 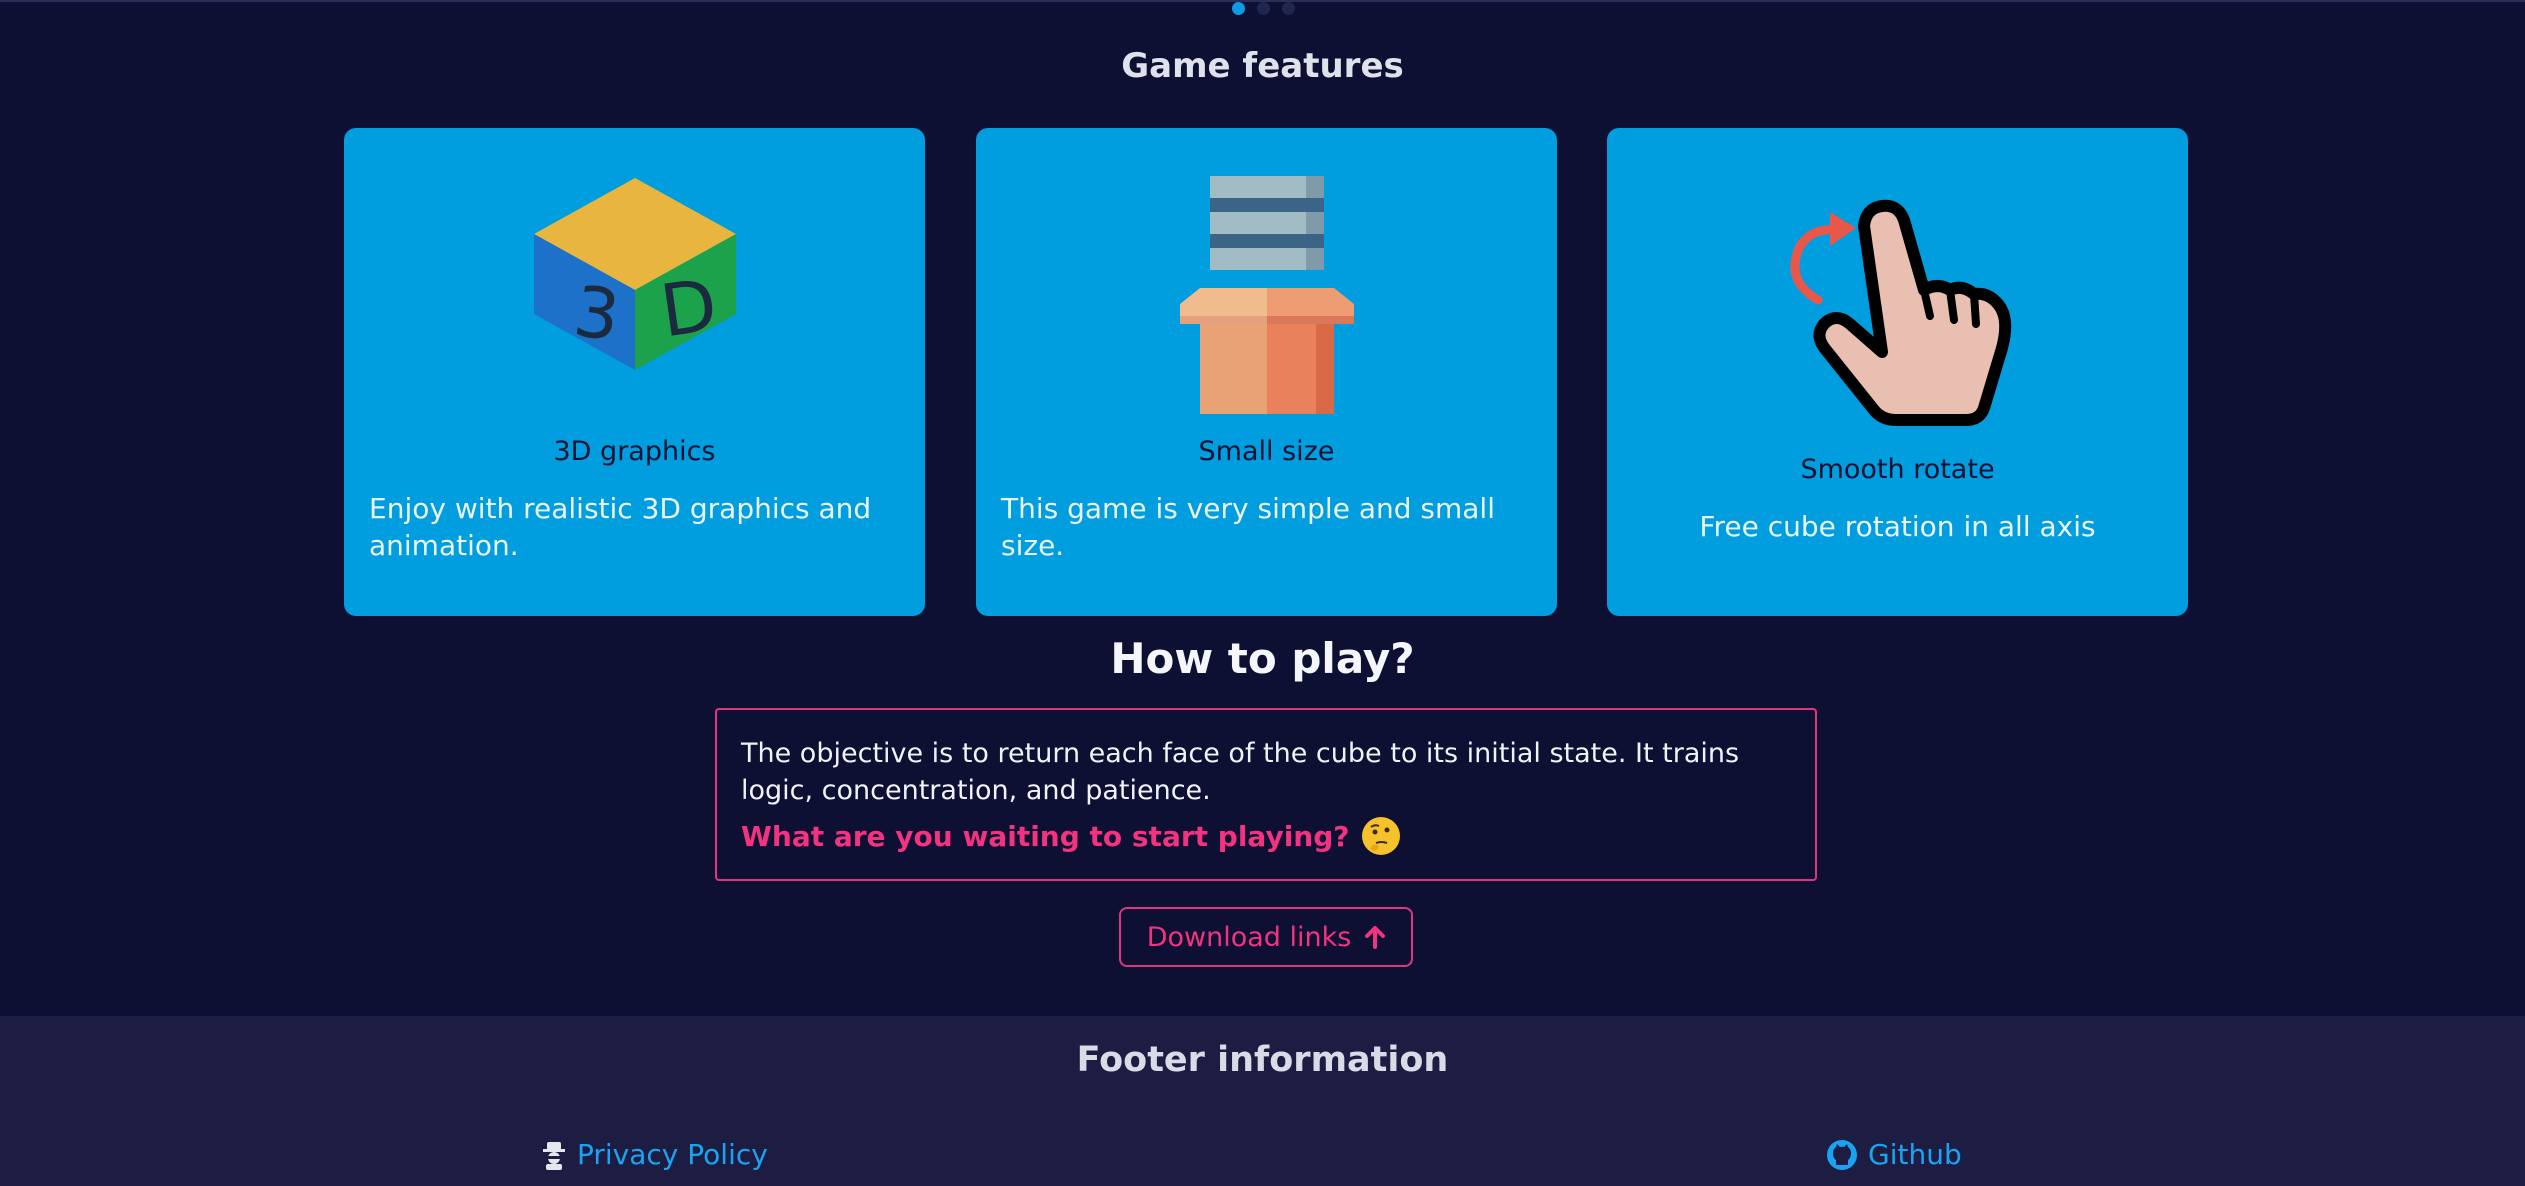 What do you see at coordinates (634, 273) in the screenshot?
I see `3d-cube-icon: 3 D` at bounding box center [634, 273].